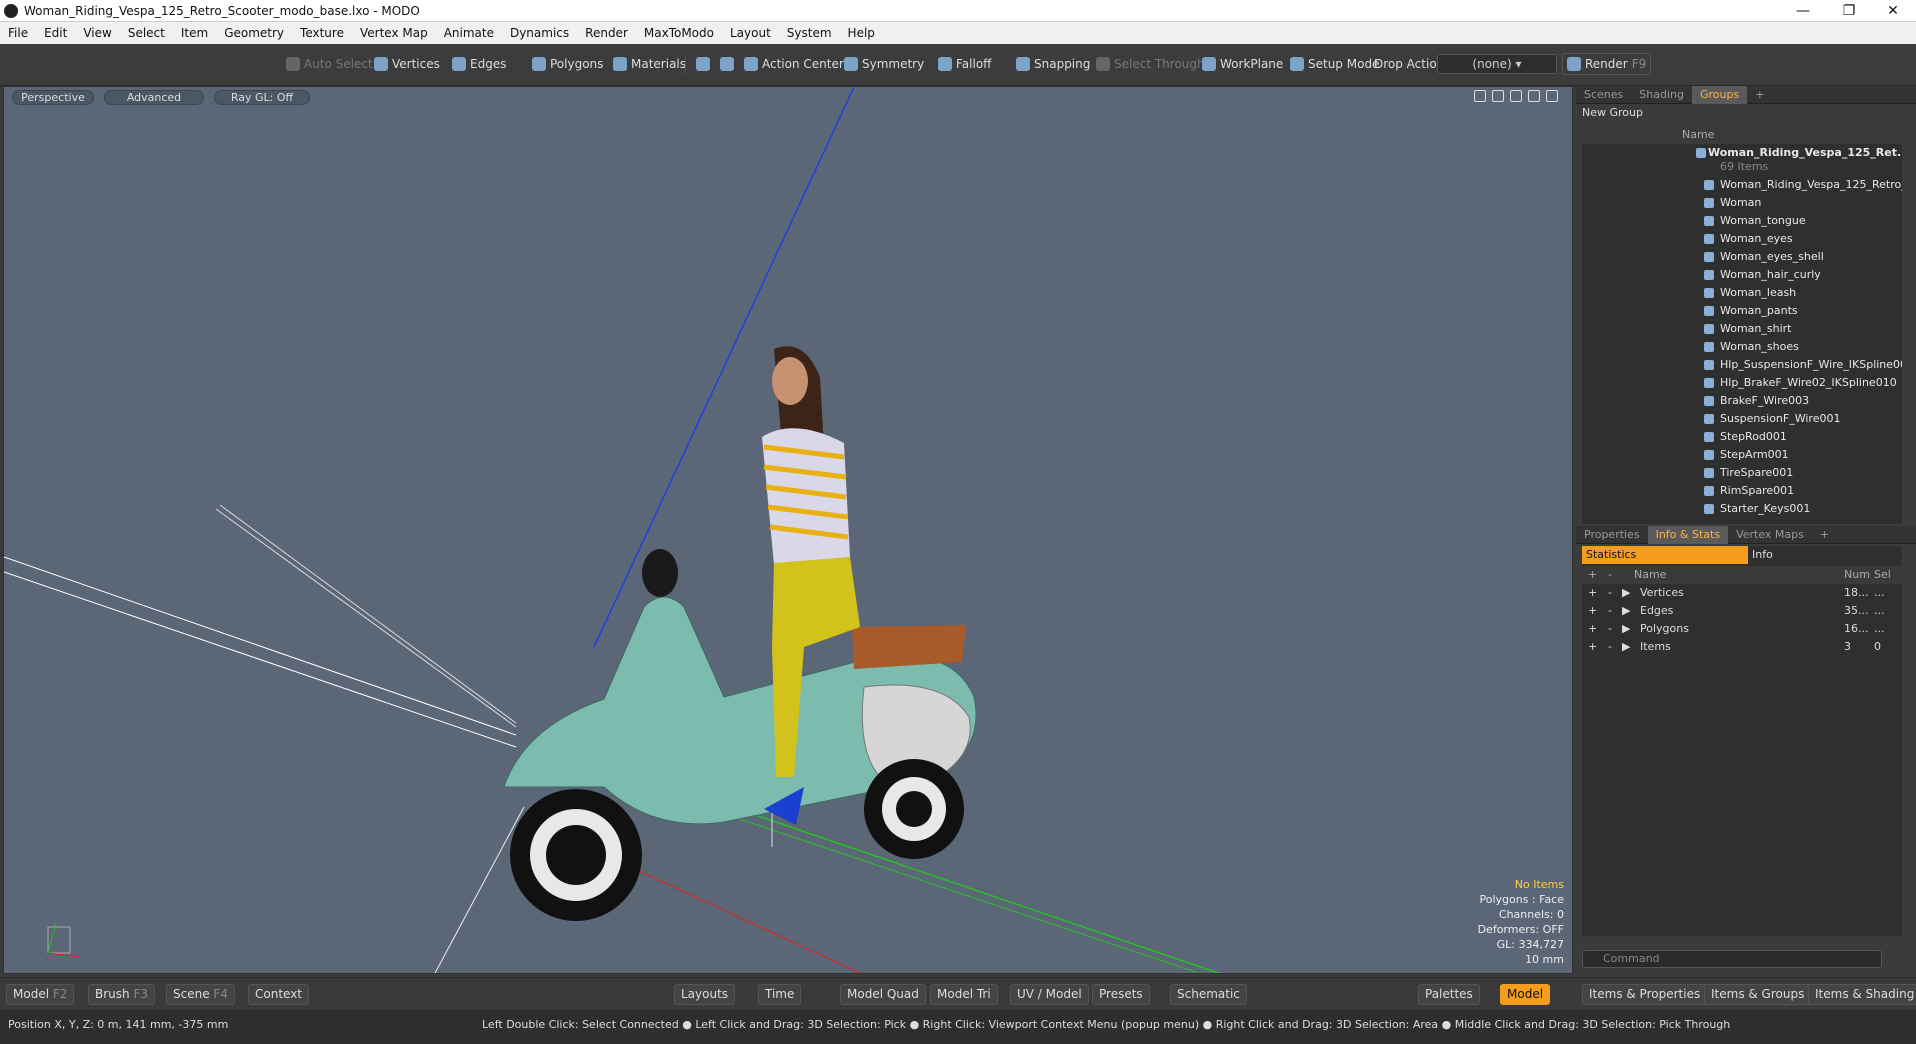 The height and width of the screenshot is (1044, 1916). Describe the element at coordinates (1742, 647) in the screenshot. I see `stats-row-items: + - ▶ Items 3 0` at that location.